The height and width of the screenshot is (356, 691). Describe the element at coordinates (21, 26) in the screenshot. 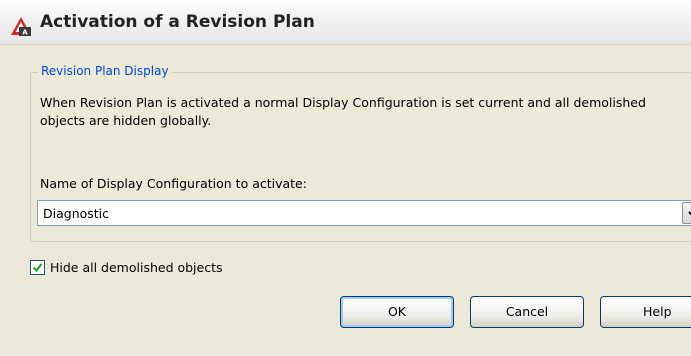

I see `autocad-app-icon: A` at that location.